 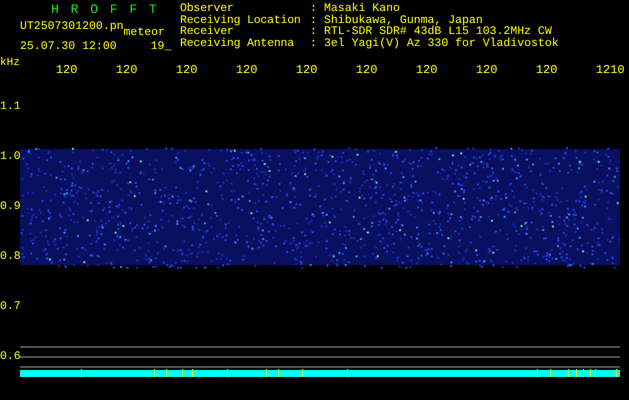 I want to click on info-value: 3el Yagi(V) Az 330 for Vladivostok, so click(x=441, y=43).